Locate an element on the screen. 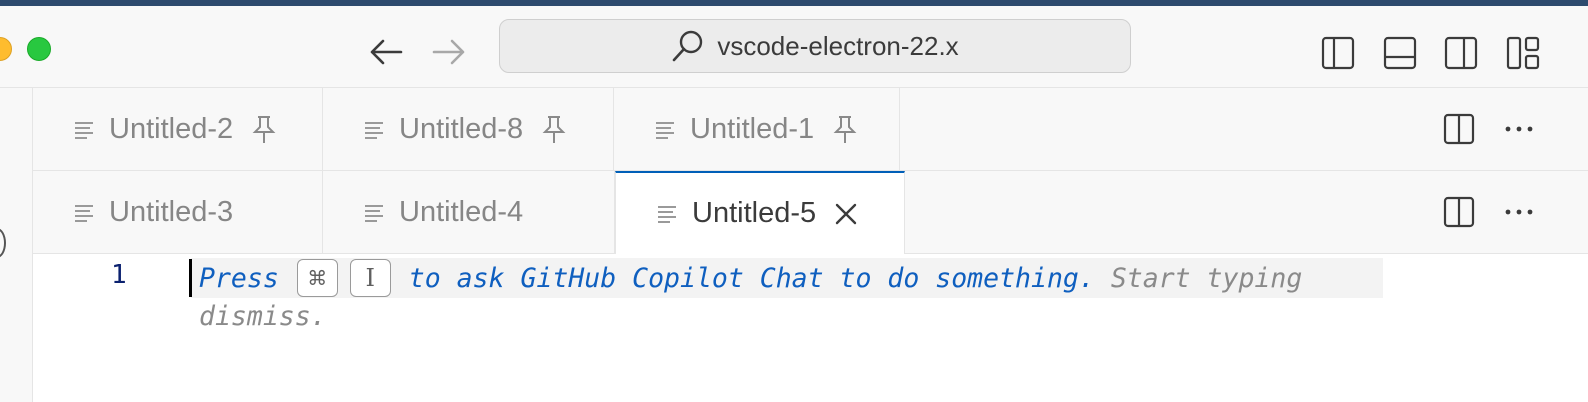 The width and height of the screenshot is (1588, 402). customize-layout-icon is located at coordinates (1523, 53).